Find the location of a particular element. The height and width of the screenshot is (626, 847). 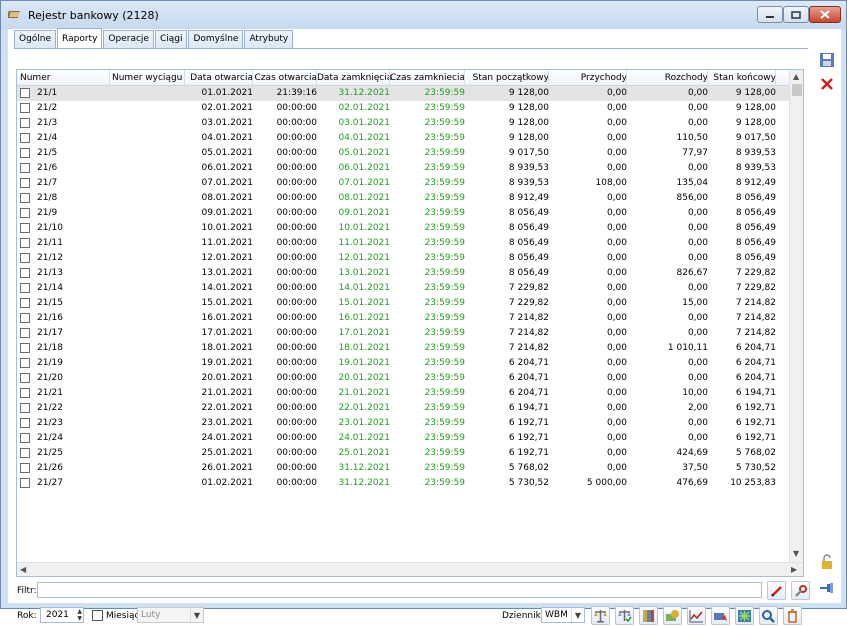

tab-ogolne: Ogólne is located at coordinates (35, 39).